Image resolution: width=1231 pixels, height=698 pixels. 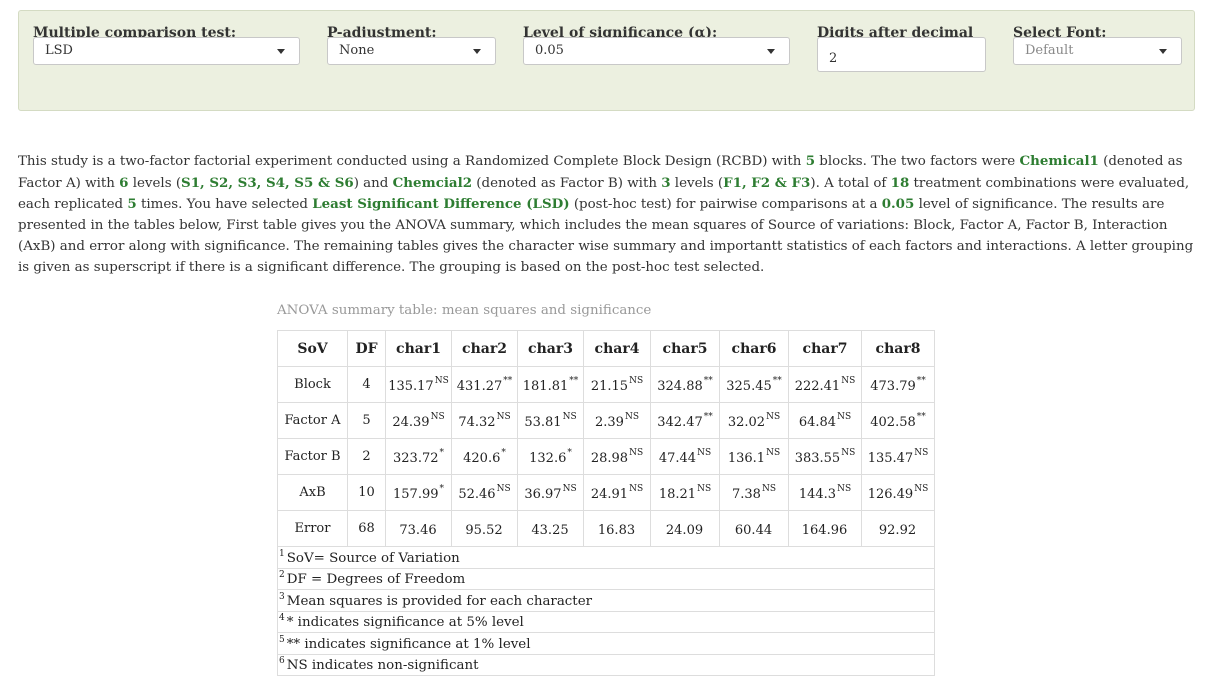 What do you see at coordinates (282, 661) in the screenshot?
I see `footnote-number: 6` at bounding box center [282, 661].